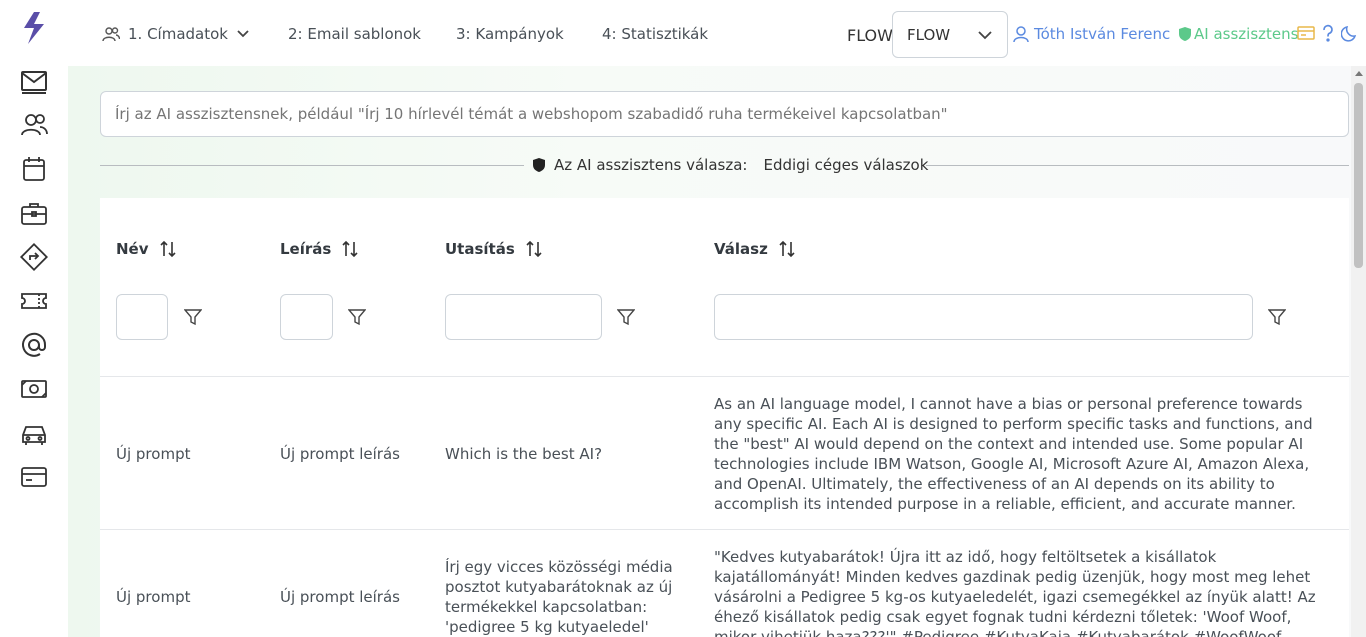 The width and height of the screenshot is (1366, 637). I want to click on nav-contacts-label: 1. Címadatok, so click(178, 34).